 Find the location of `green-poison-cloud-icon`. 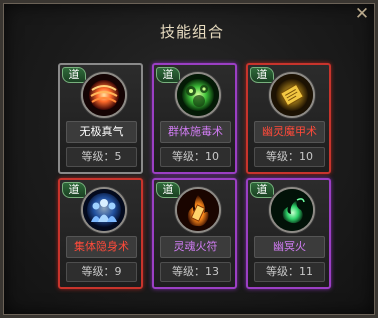

green-poison-cloud-icon is located at coordinates (198, 95).